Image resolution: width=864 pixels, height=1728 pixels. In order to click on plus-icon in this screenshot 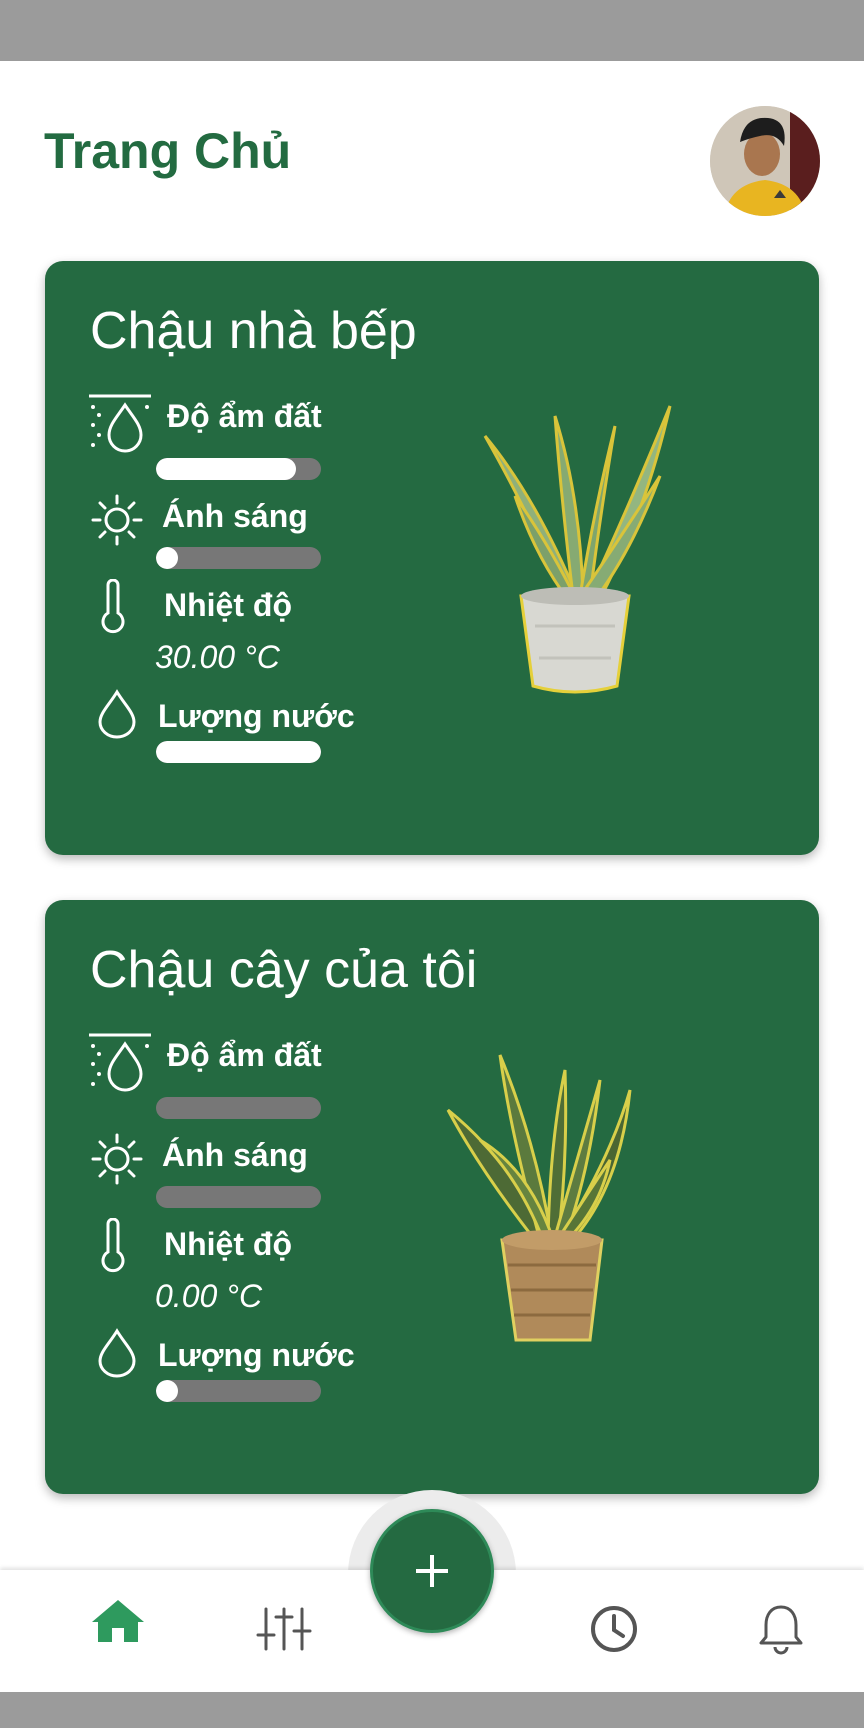, I will do `click(432, 1571)`.